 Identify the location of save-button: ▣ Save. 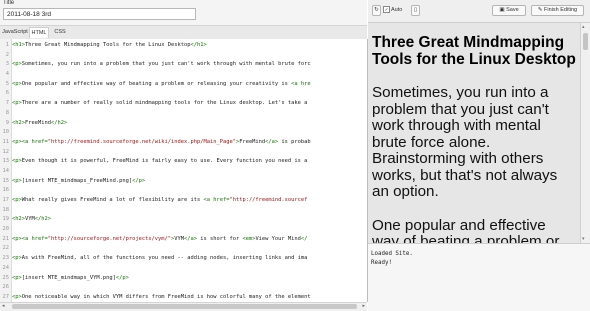
(509, 10).